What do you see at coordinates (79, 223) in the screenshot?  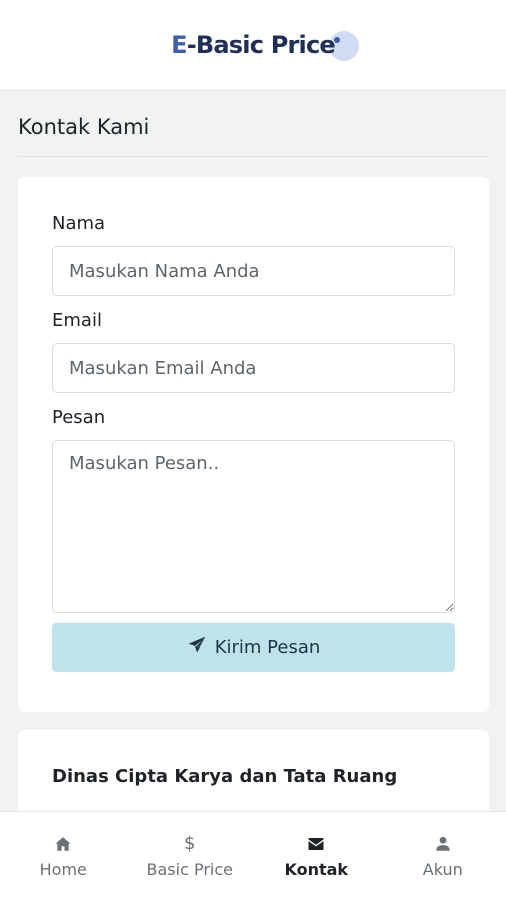 I see `name-label: Nama` at bounding box center [79, 223].